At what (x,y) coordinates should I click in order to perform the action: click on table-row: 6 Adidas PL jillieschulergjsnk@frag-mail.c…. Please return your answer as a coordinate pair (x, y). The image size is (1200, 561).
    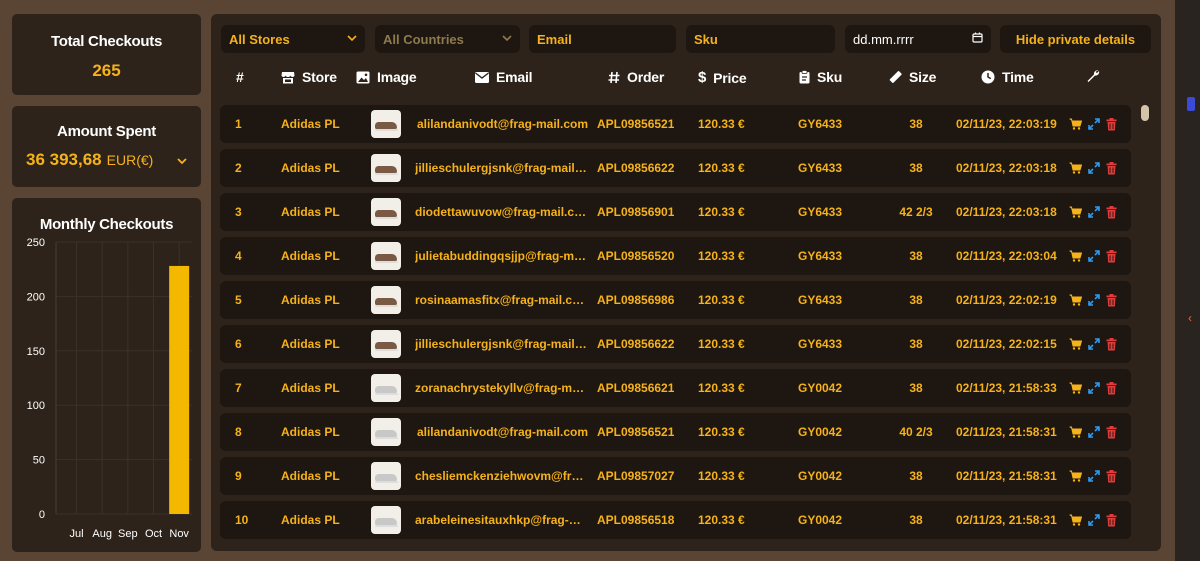
    Looking at the image, I should click on (675, 344).